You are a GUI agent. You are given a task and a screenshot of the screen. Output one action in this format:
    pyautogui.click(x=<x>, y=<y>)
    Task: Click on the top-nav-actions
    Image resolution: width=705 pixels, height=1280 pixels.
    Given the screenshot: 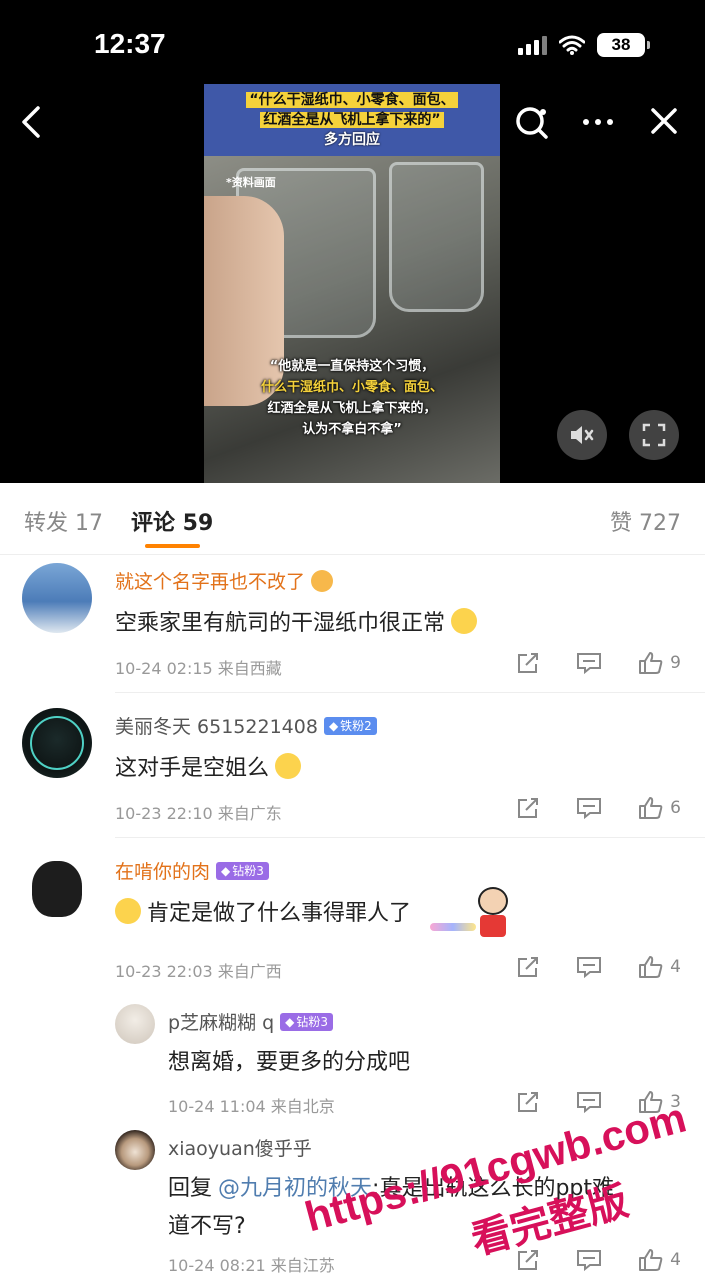 What is the action you would take?
    pyautogui.click(x=598, y=122)
    